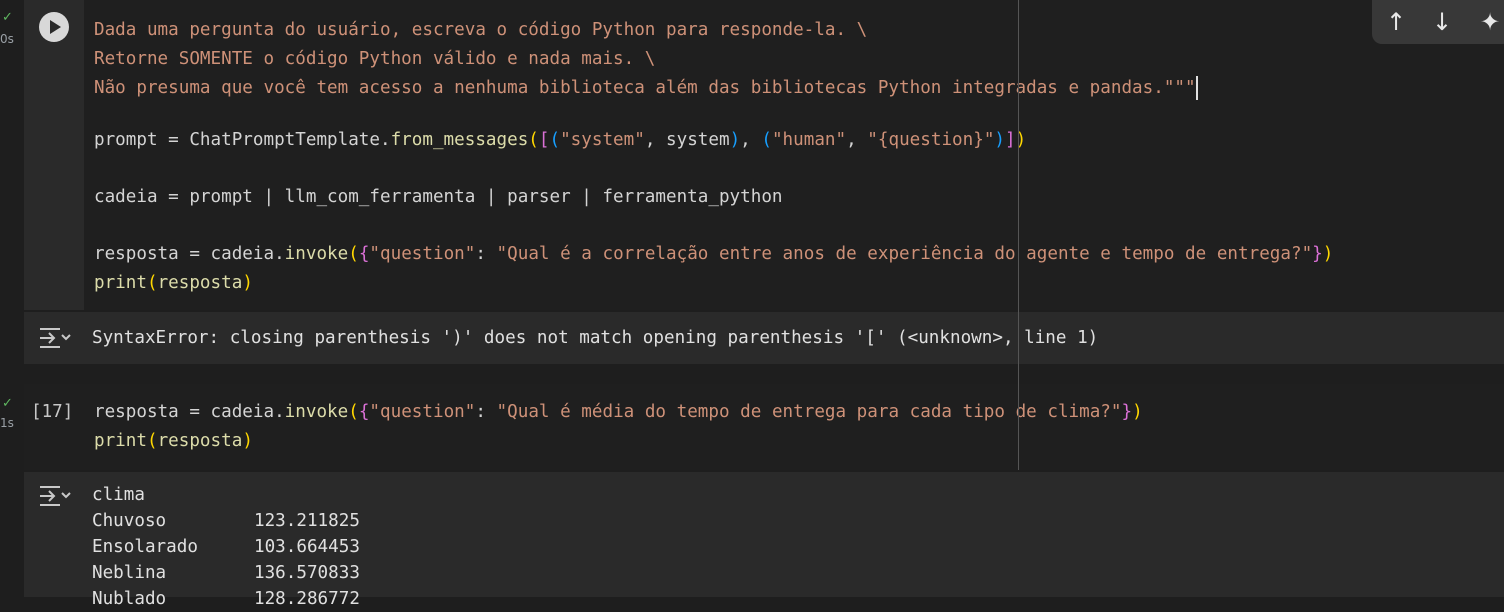  I want to click on sparkle-icon: ✦, so click(1488, 22).